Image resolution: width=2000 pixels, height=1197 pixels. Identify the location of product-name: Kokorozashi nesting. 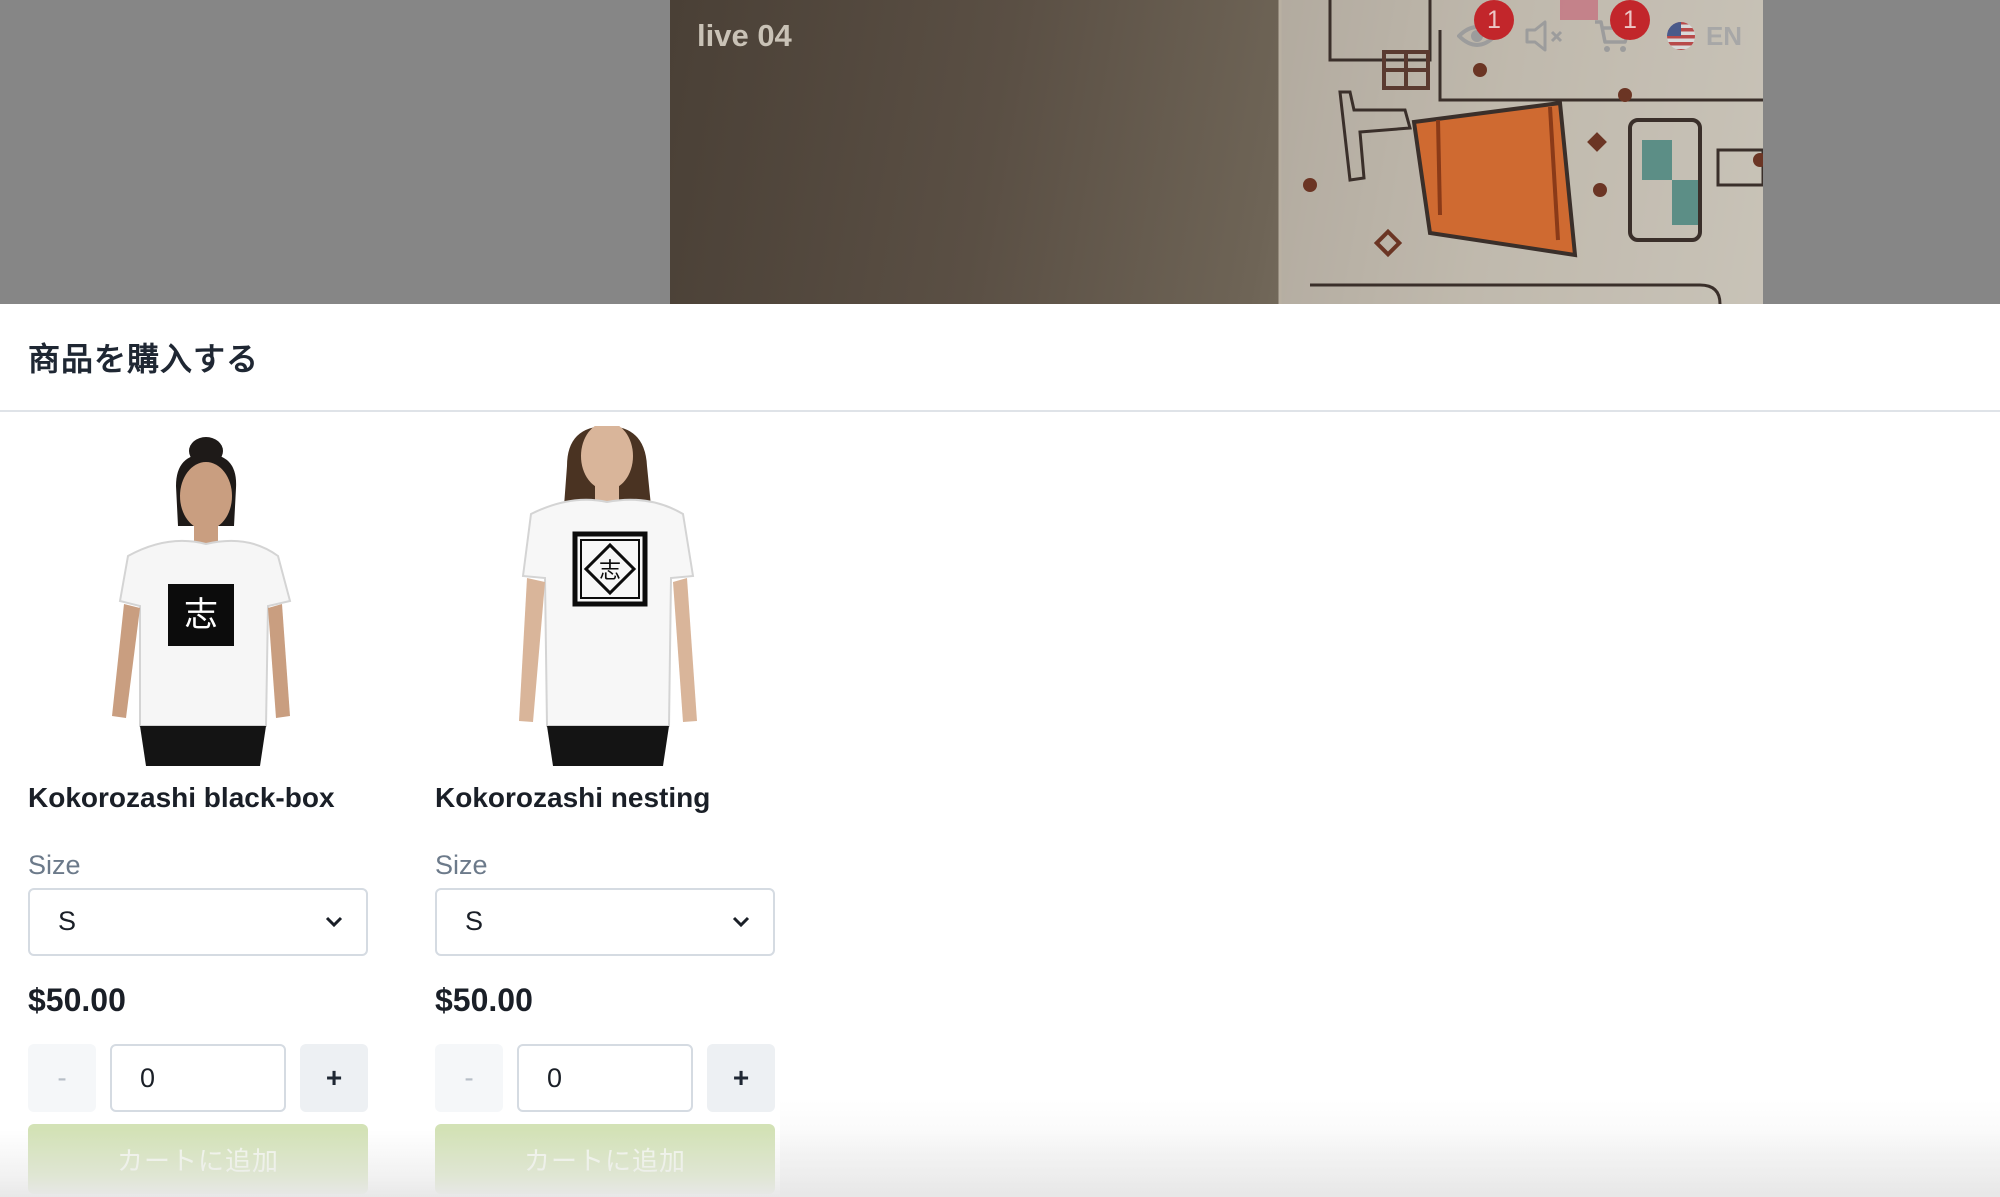
(573, 797).